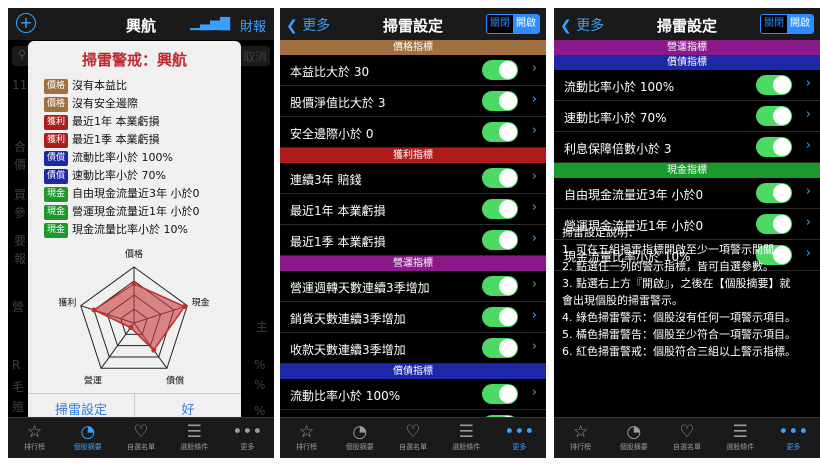 The height and width of the screenshot is (465, 820). I want to click on star-icon: ☆, so click(306, 432).